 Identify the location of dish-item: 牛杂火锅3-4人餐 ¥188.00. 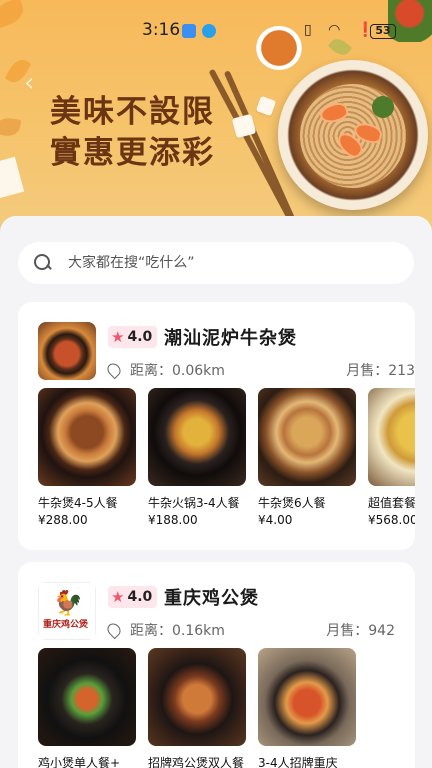
(197, 463).